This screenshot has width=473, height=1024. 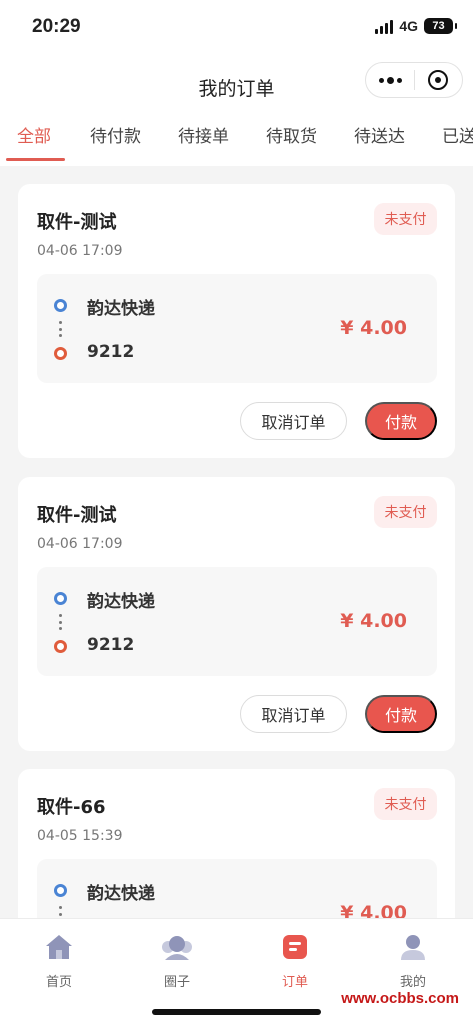 I want to click on order-time: 04-05 15:39, so click(x=80, y=836).